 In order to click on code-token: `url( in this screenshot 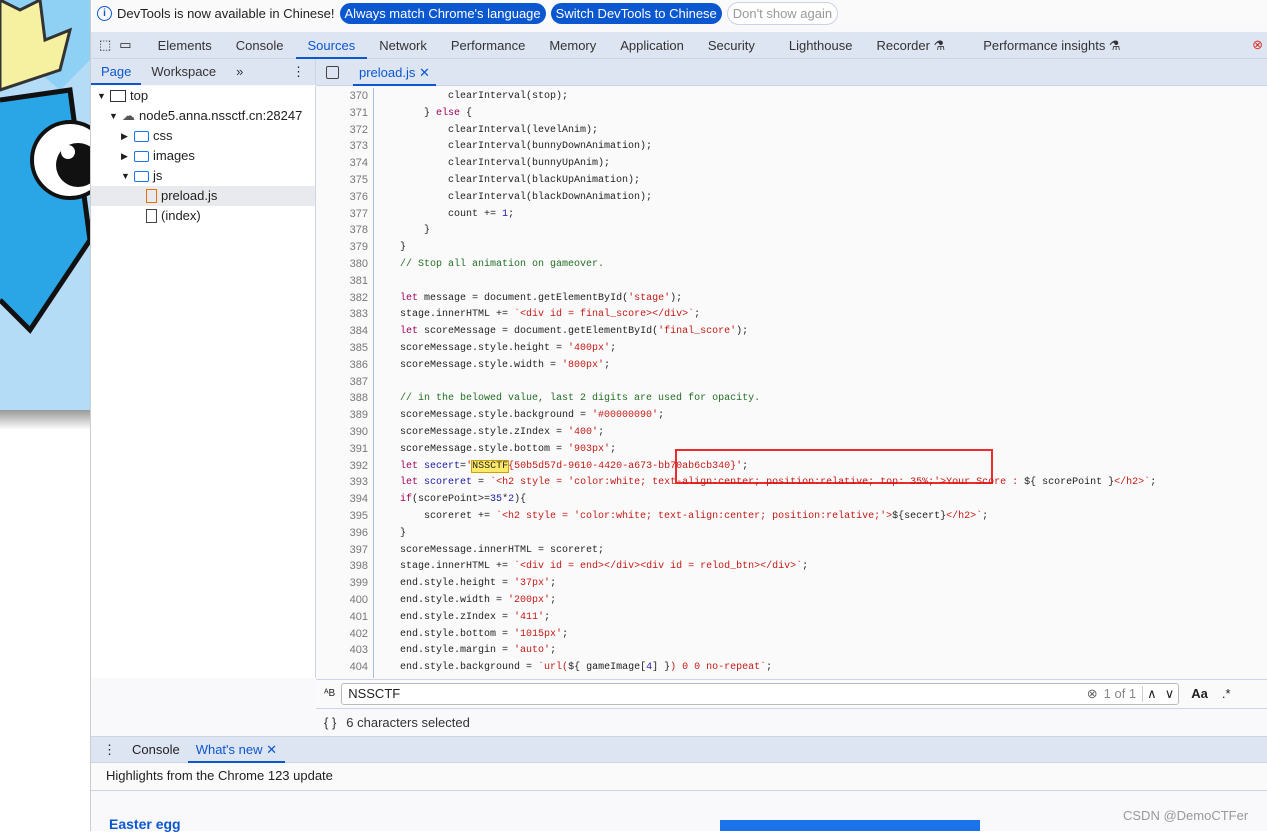, I will do `click(553, 668)`.